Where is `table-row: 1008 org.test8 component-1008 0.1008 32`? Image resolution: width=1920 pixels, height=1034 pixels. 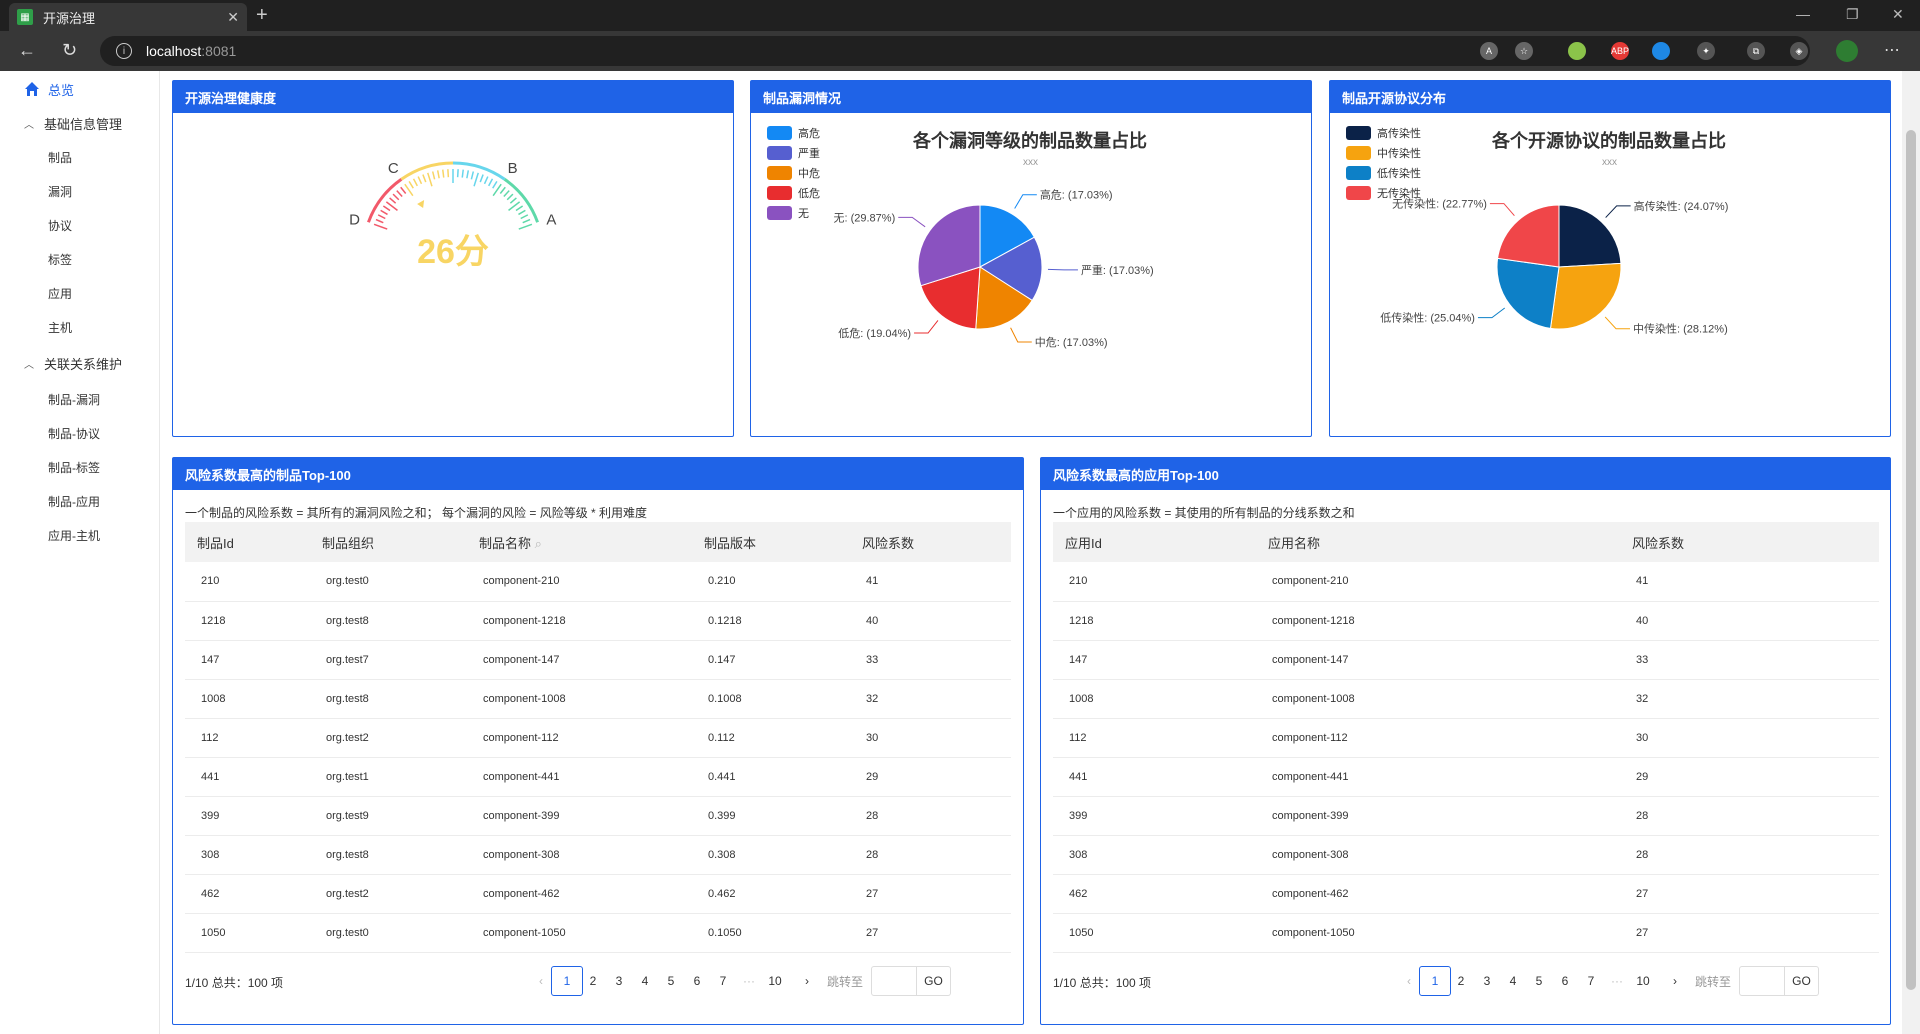
table-row: 1008 org.test8 component-1008 0.1008 32 is located at coordinates (598, 699).